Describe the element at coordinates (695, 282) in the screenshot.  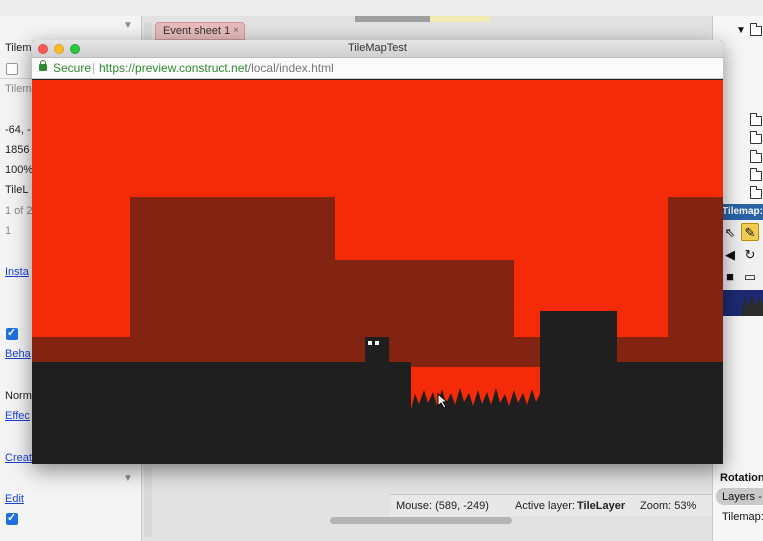
I see `background-hill-right` at that location.